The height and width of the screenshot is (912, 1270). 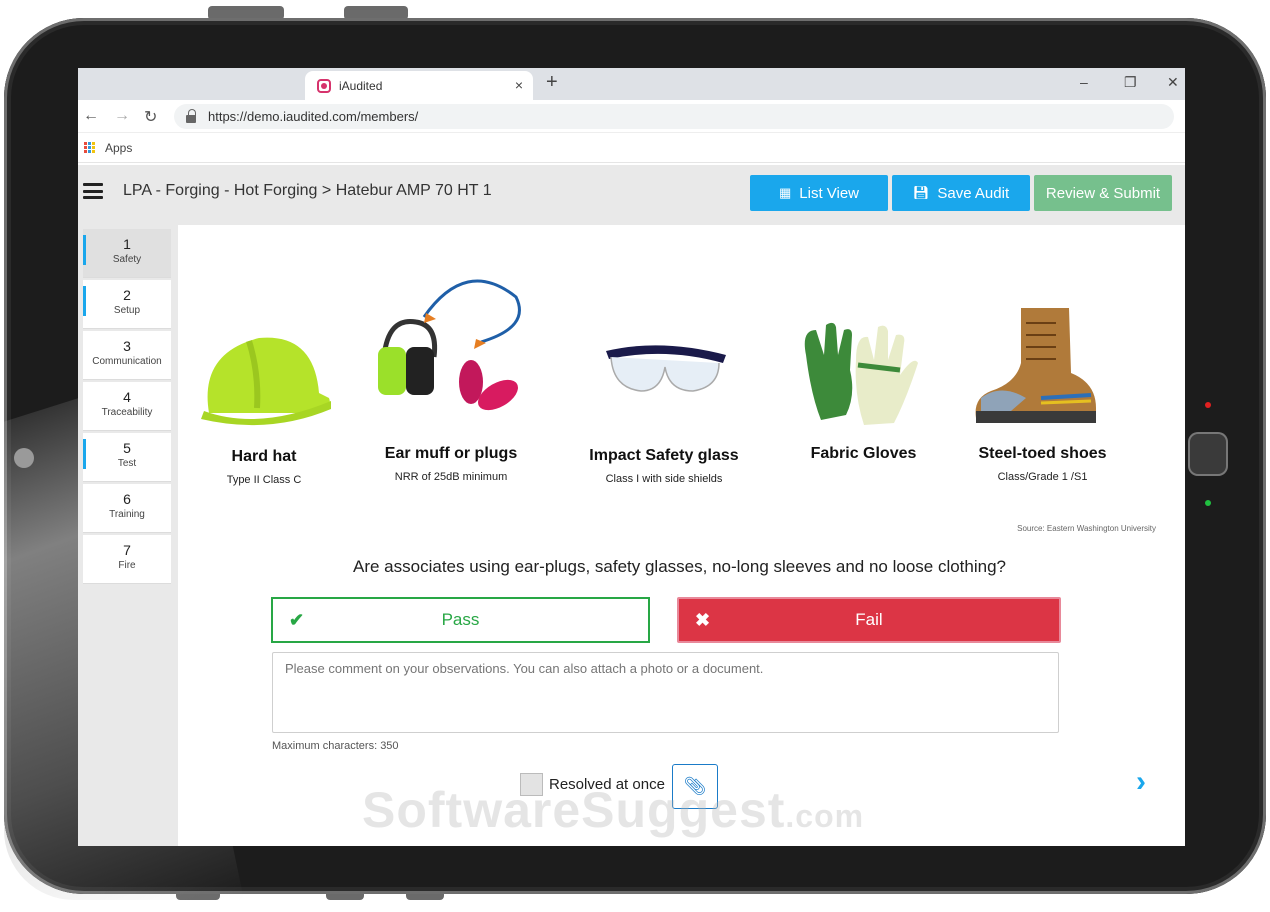 I want to click on ppe-spec: NRR of 25dB minimum, so click(x=451, y=477).